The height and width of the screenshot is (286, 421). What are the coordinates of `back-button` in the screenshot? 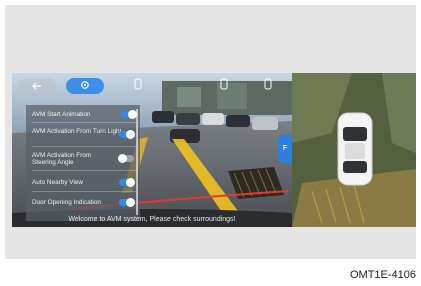 It's located at (37, 86).